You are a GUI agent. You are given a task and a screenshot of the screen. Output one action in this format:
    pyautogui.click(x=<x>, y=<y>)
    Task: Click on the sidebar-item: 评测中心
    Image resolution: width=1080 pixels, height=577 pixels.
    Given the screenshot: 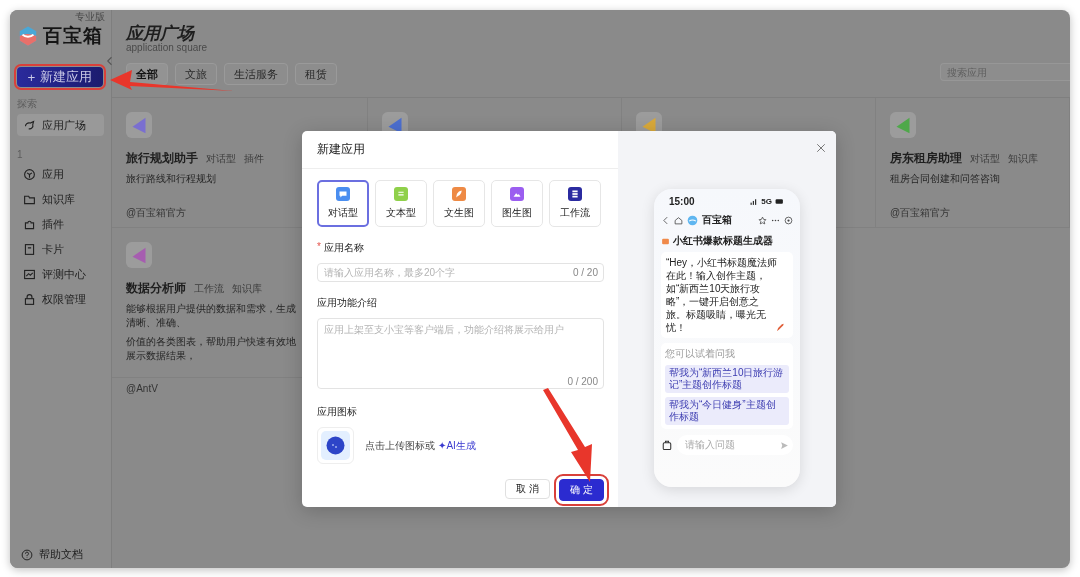 What is the action you would take?
    pyautogui.click(x=60, y=274)
    